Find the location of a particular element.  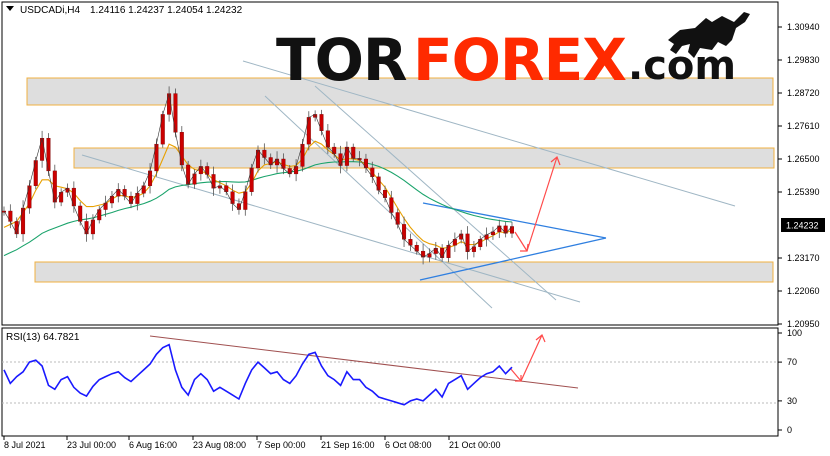

time-tick-label: 23 Aug 08:00 is located at coordinates (219, 445).